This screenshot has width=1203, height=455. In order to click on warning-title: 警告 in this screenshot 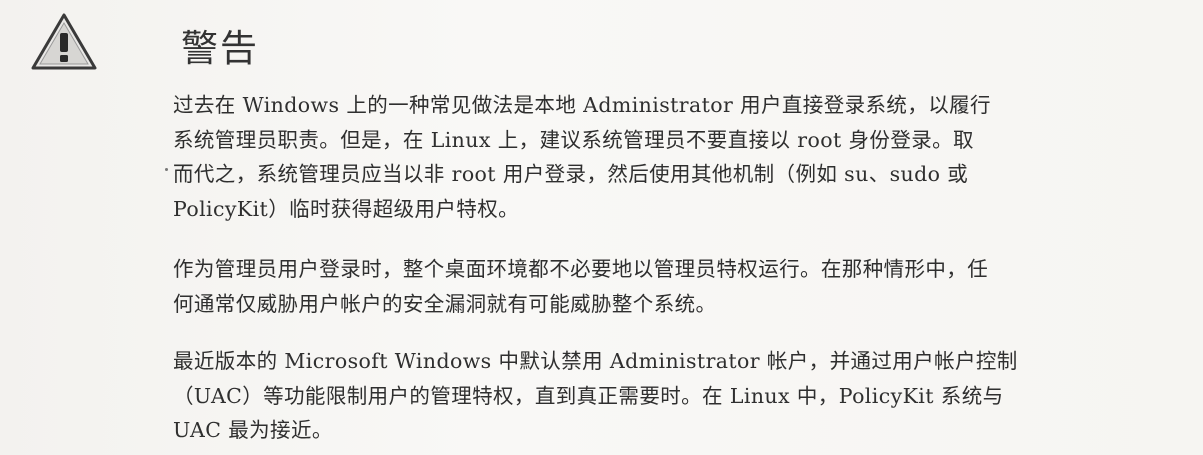, I will do `click(220, 48)`.